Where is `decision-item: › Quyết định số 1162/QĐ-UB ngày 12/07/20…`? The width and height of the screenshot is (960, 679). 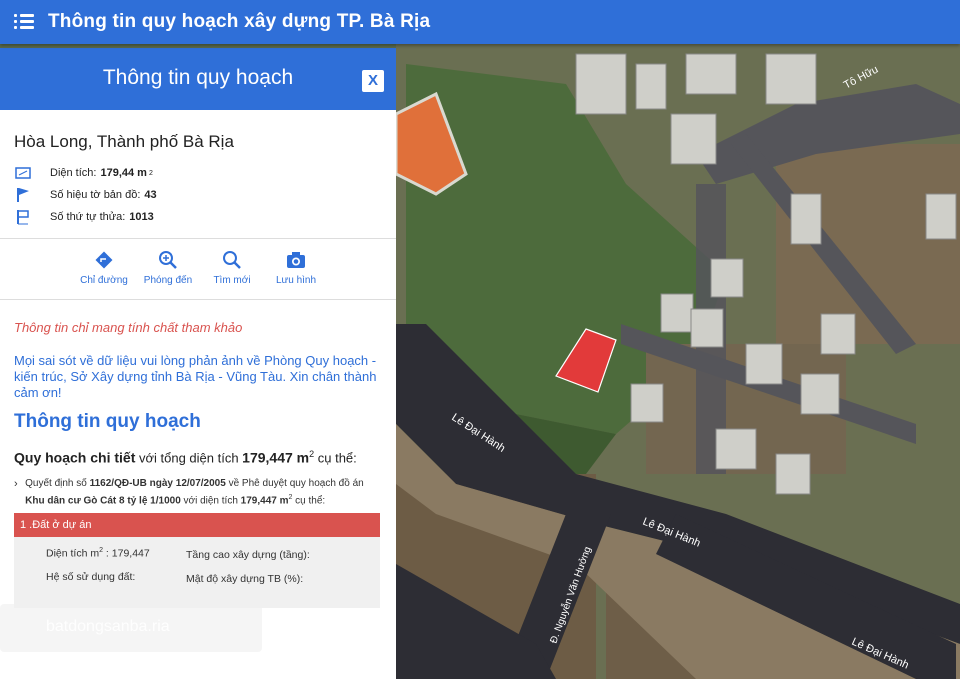 decision-item: › Quyết định số 1162/QĐ-UB ngày 12/07/20… is located at coordinates (198, 492).